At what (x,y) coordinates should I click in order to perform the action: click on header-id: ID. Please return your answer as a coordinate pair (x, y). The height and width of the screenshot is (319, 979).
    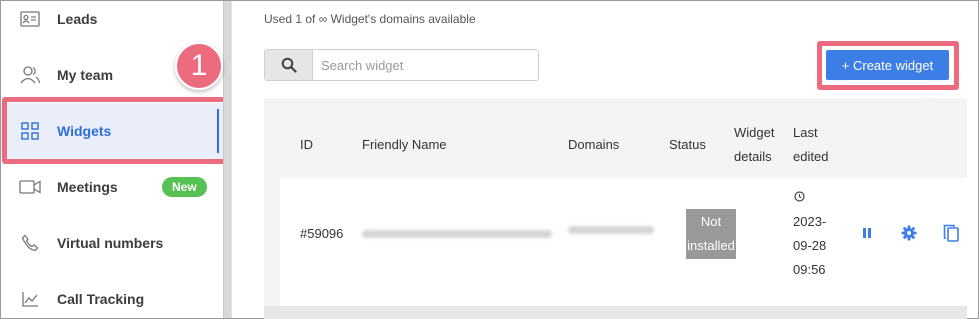
    Looking at the image, I should click on (306, 144).